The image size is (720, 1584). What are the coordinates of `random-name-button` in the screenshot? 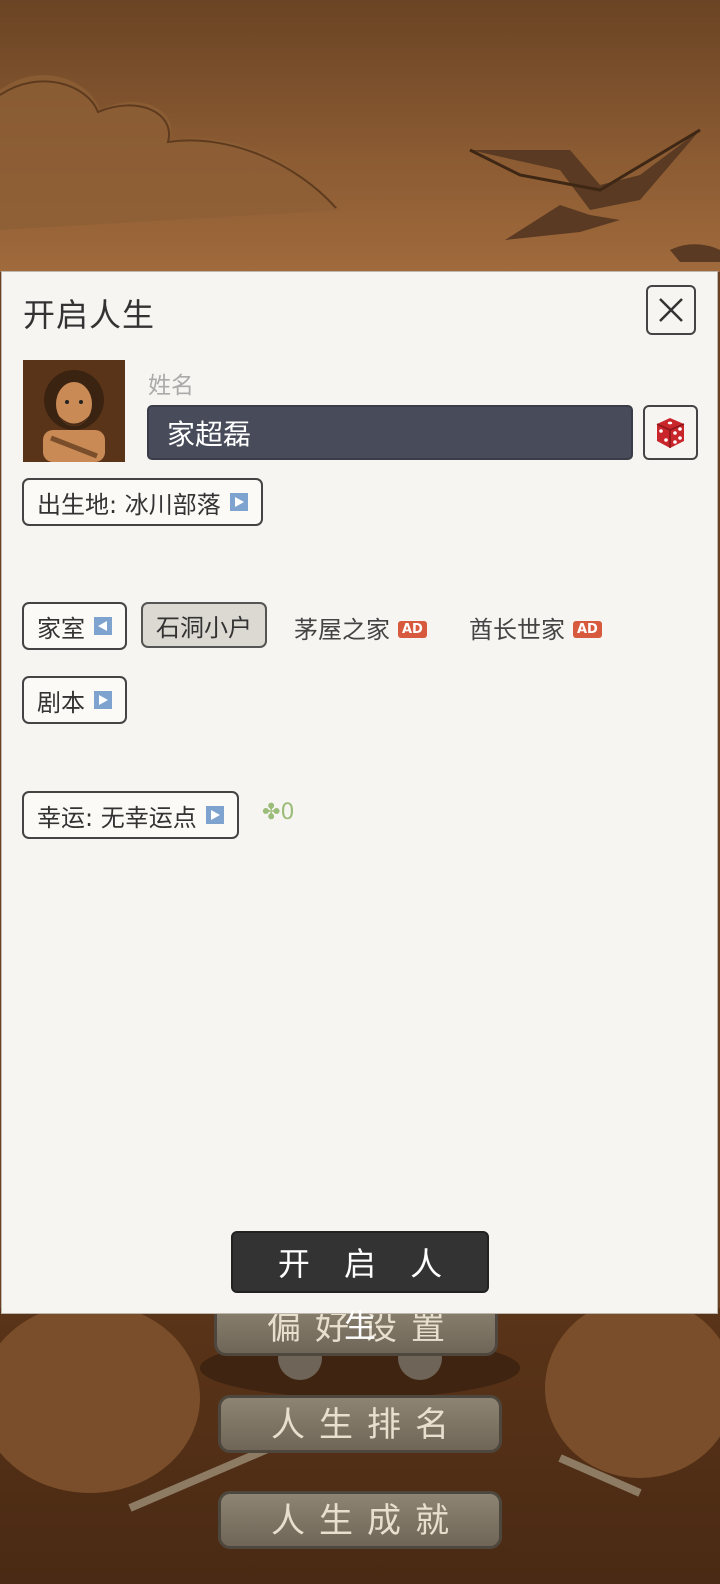 It's located at (670, 432).